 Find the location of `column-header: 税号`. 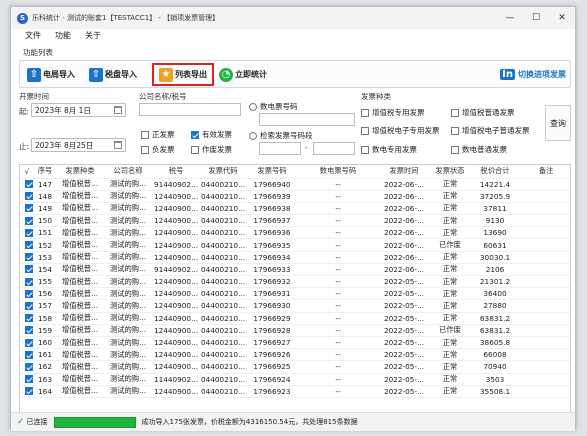

column-header: 税号 is located at coordinates (176, 172).